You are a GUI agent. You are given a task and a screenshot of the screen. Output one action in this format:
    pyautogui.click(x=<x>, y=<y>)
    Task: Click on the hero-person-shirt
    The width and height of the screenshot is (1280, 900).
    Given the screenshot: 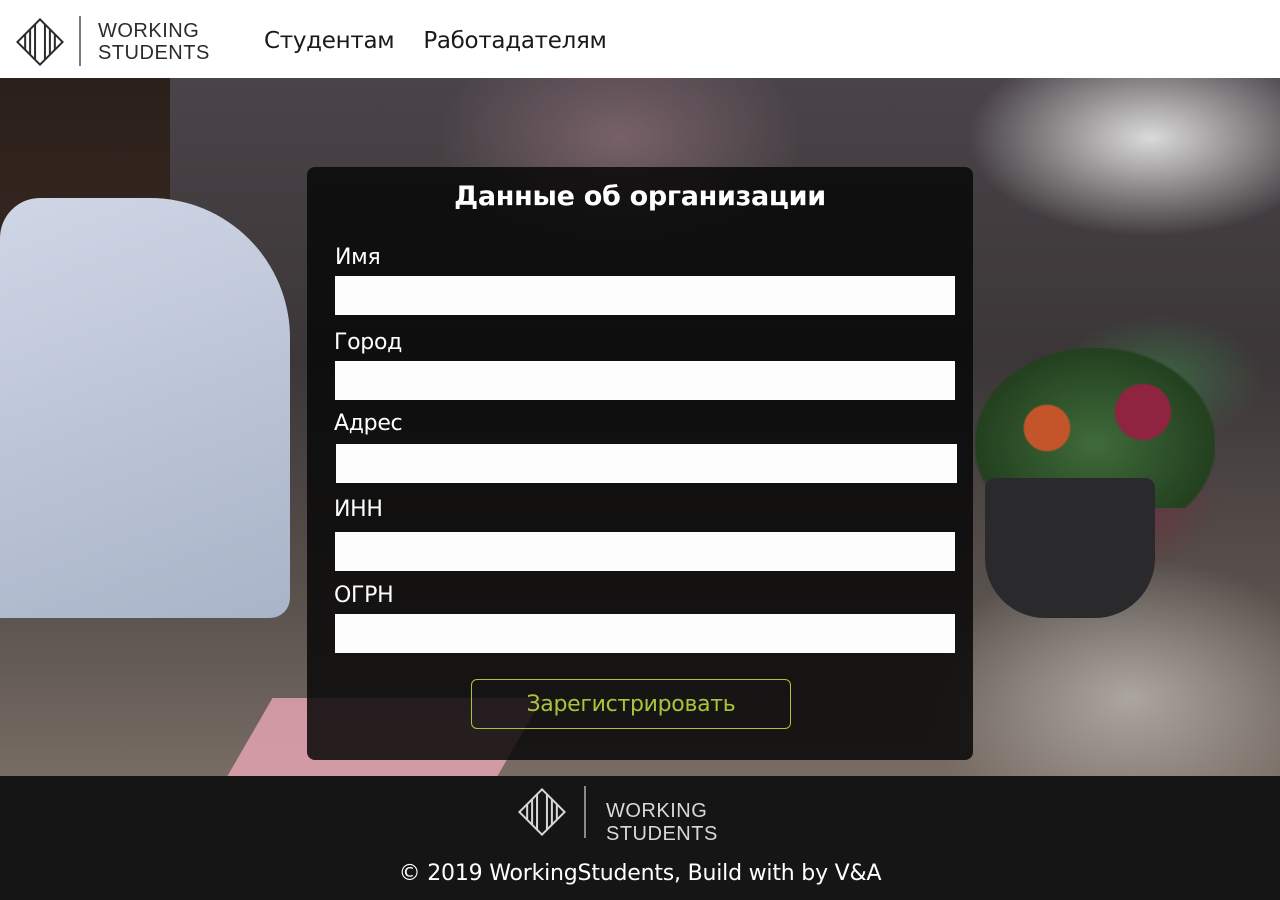 What is the action you would take?
    pyautogui.click(x=145, y=408)
    